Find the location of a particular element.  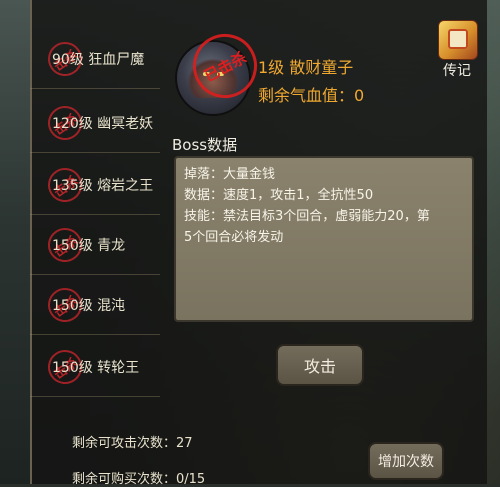

boss-list-item-label: 90级 狂血尸魔 is located at coordinates (98, 60).